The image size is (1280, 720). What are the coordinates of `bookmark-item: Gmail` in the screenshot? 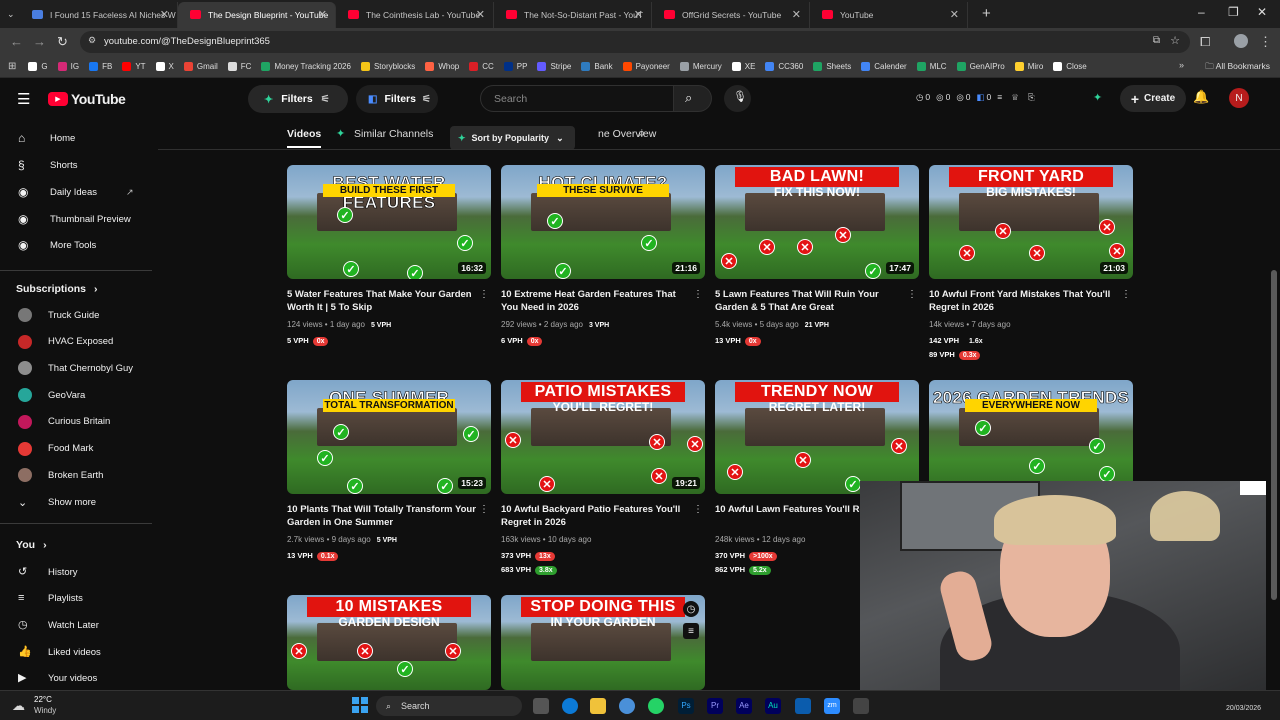 It's located at (200, 66).